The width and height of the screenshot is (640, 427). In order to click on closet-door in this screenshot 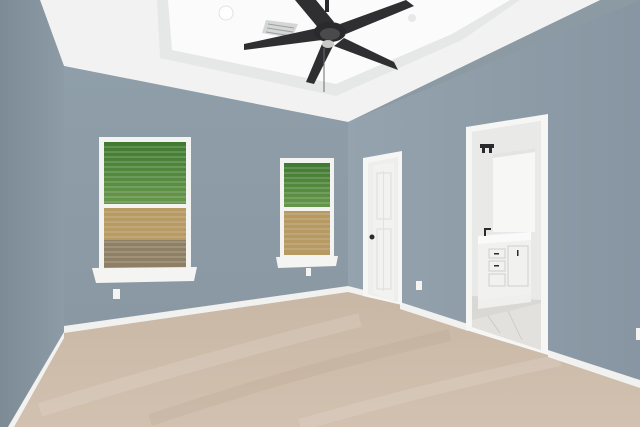, I will do `click(382, 228)`.